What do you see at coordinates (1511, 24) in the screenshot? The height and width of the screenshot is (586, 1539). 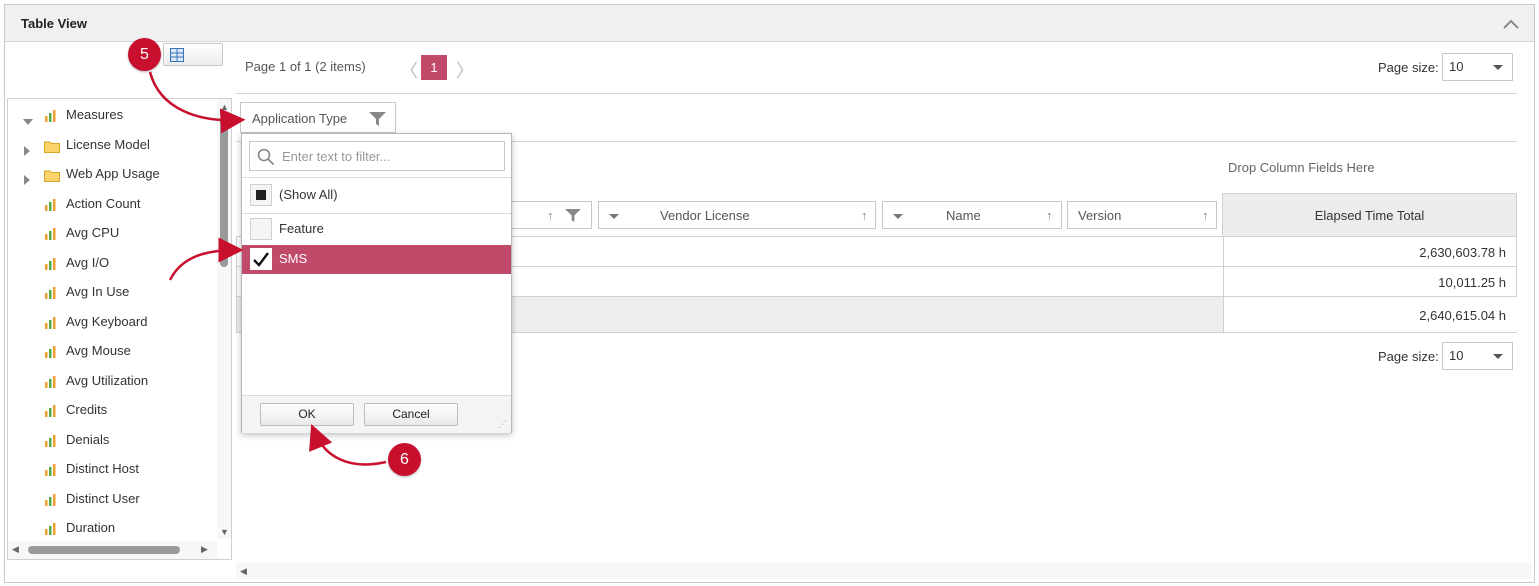 I see `collapse-icon` at bounding box center [1511, 24].